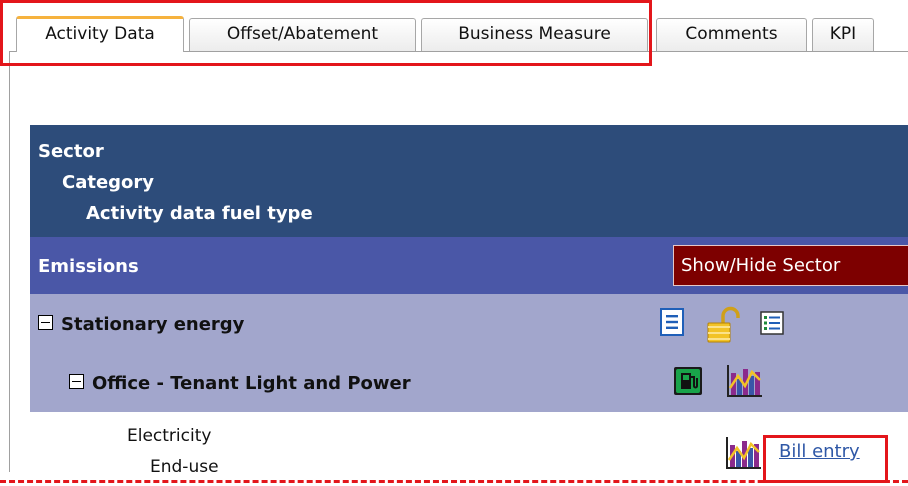  I want to click on emissions-heading: Emissions, so click(88, 266).